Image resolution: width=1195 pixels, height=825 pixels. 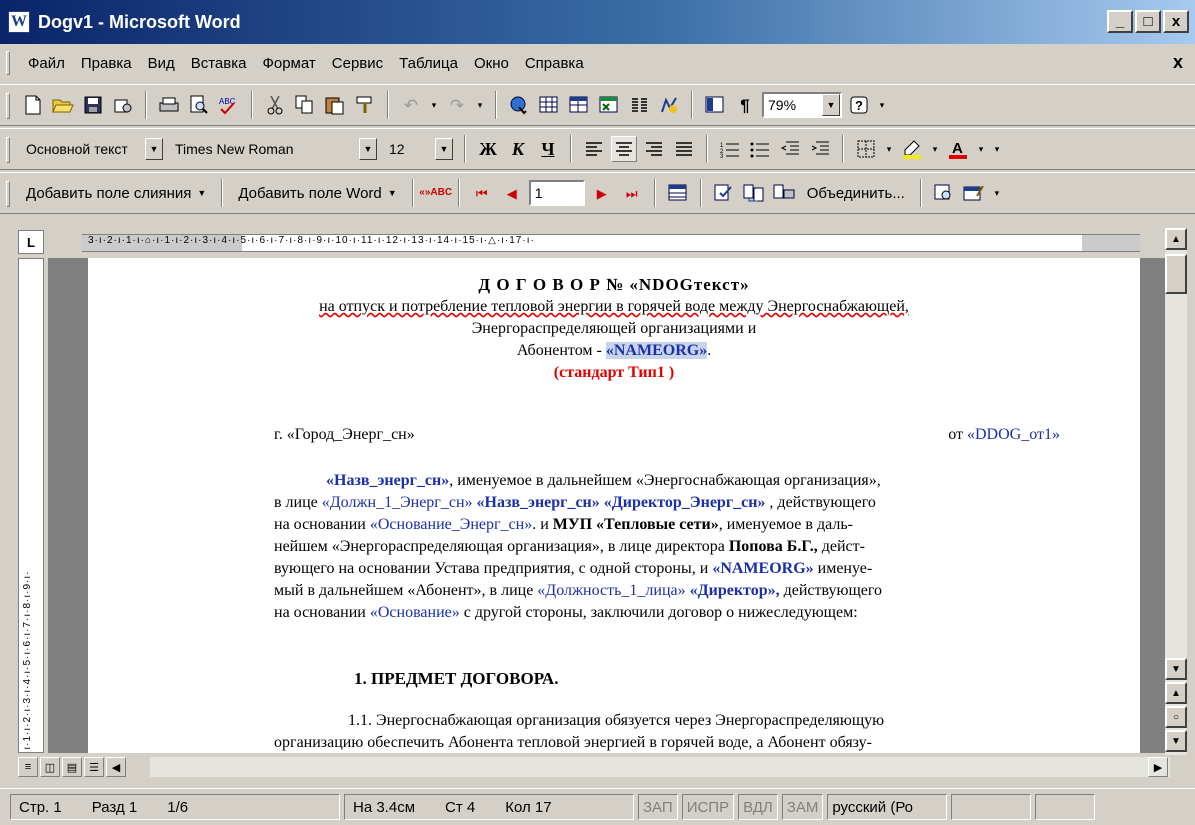 I want to click on scroll-up-icon: ▲, so click(x=1176, y=239).